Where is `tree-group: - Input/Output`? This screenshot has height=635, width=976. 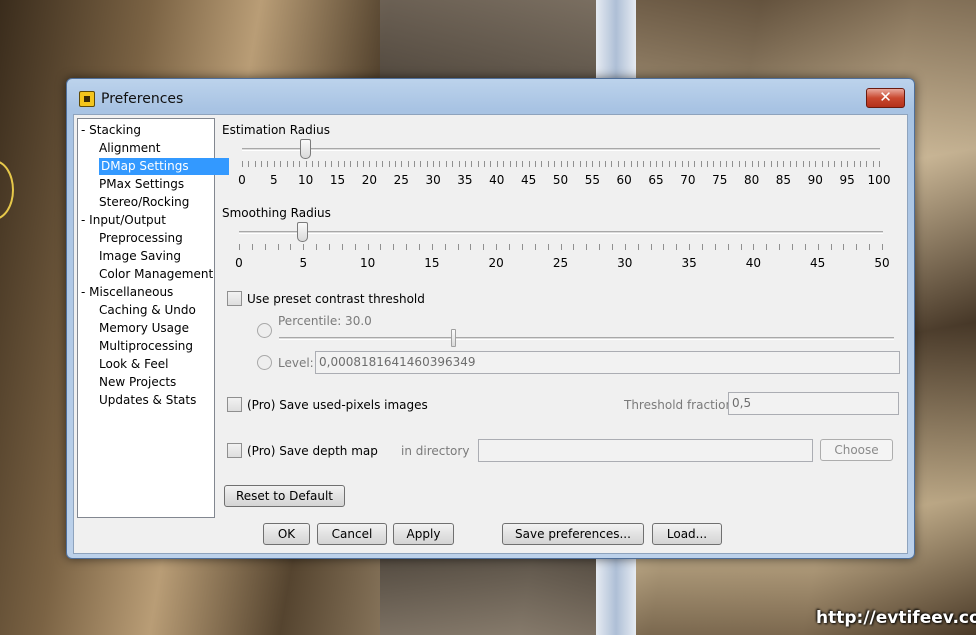 tree-group: - Input/Output is located at coordinates (123, 220).